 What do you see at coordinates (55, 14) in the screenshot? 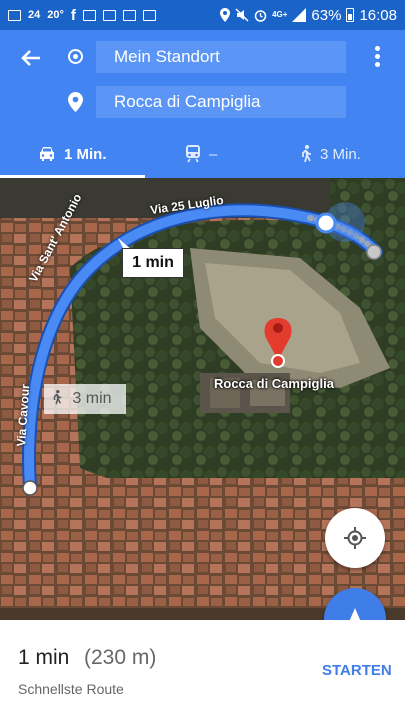
I see `temperature: 20°` at bounding box center [55, 14].